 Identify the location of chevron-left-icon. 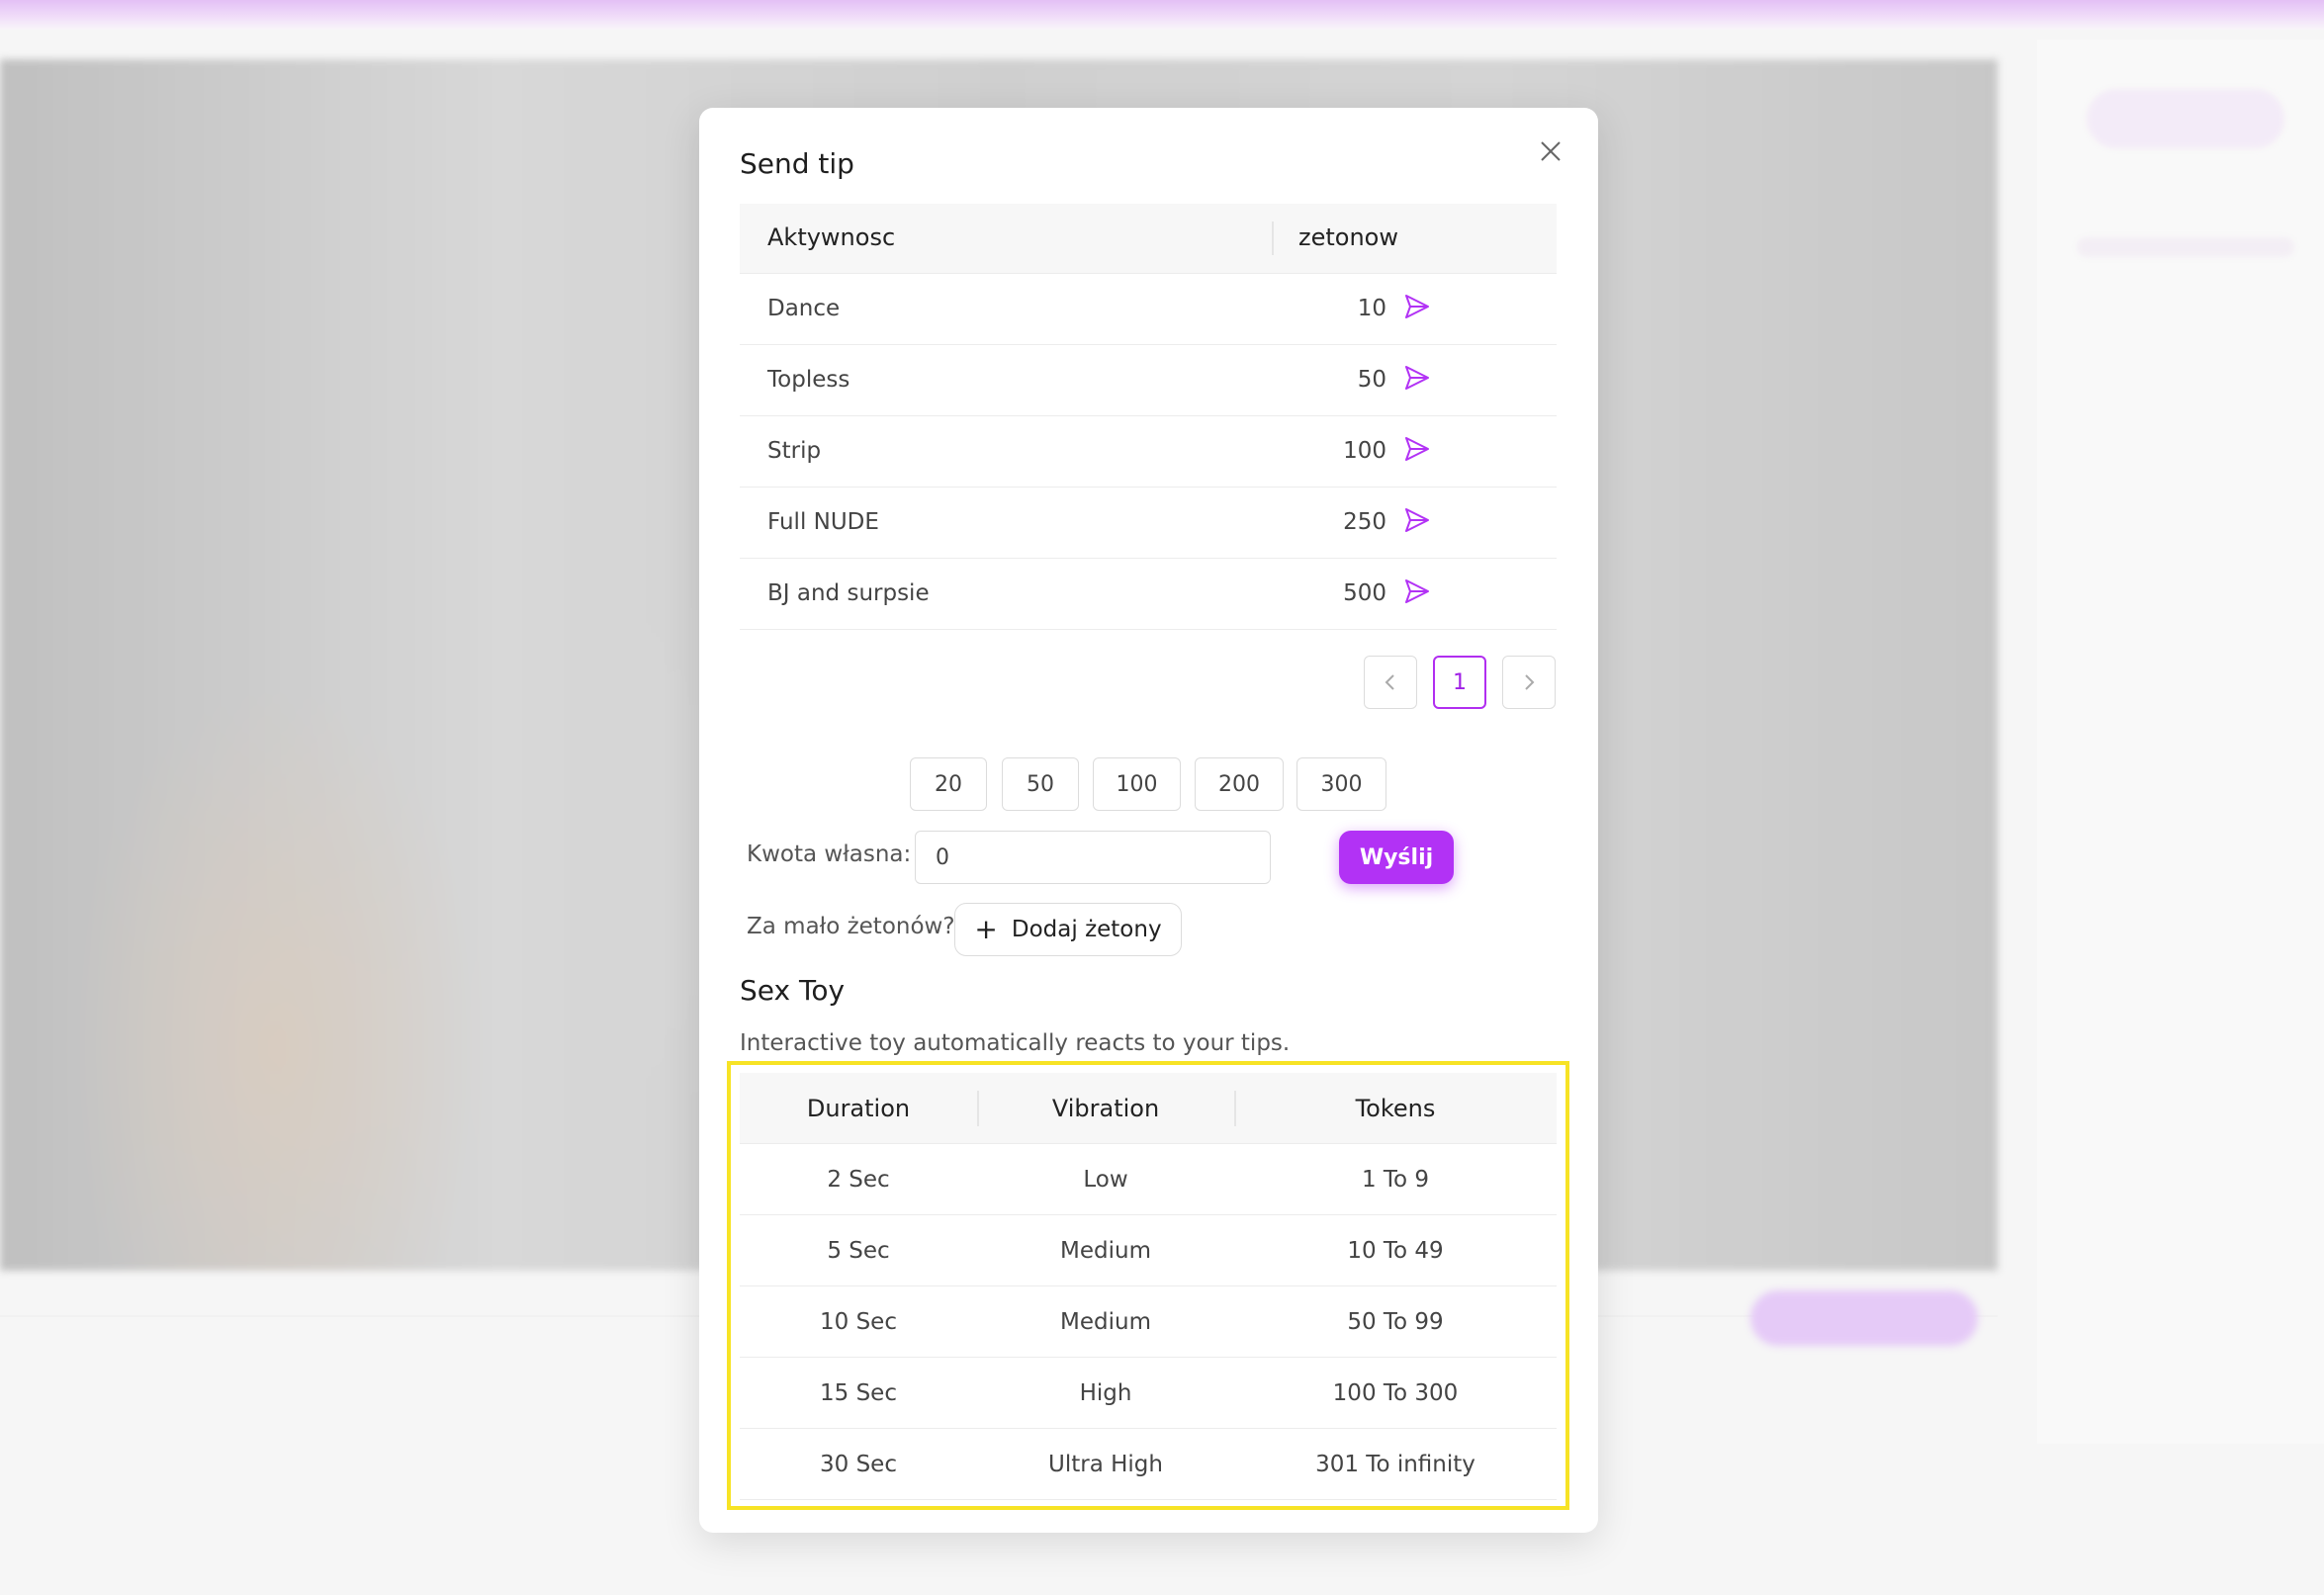
(1389, 682).